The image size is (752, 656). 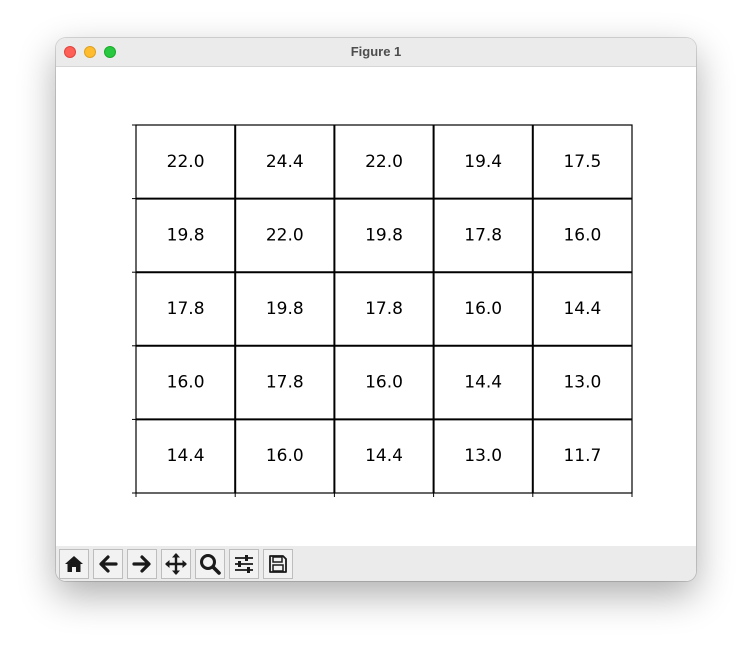 I want to click on back-button, so click(x=108, y=564).